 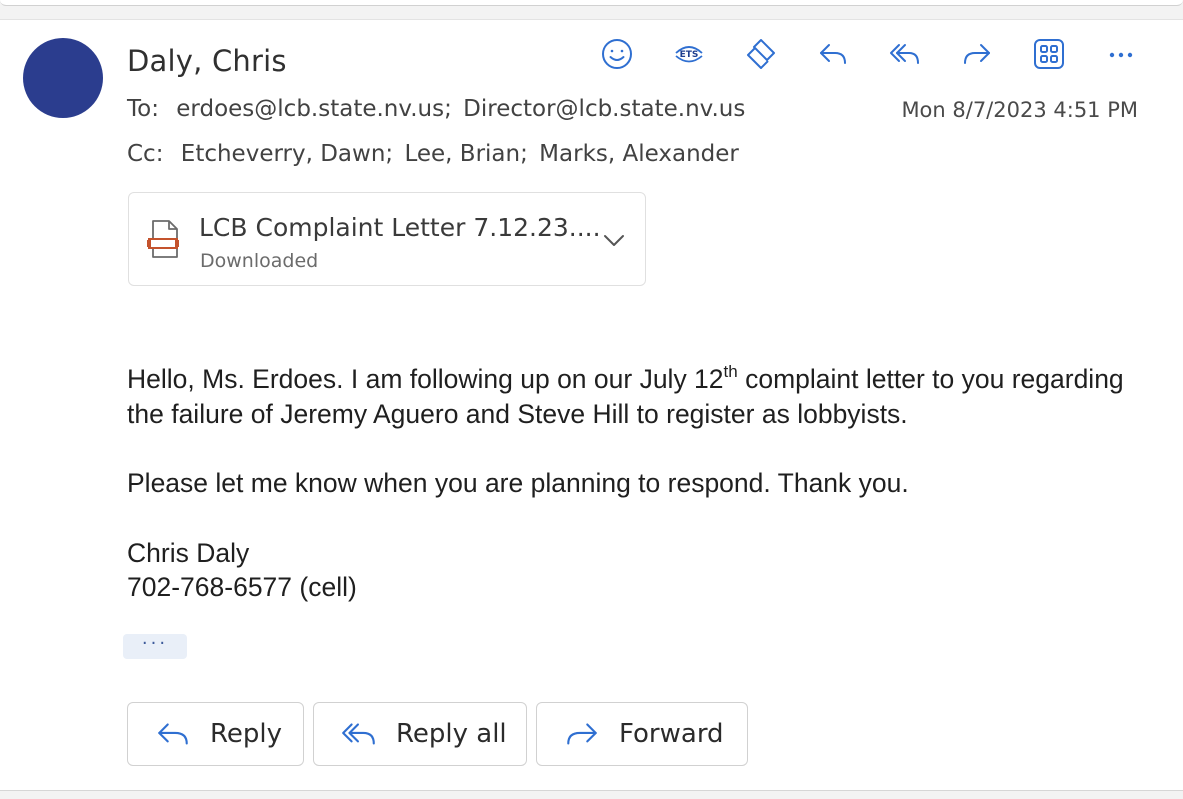 I want to click on emoji-button, so click(x=617, y=54).